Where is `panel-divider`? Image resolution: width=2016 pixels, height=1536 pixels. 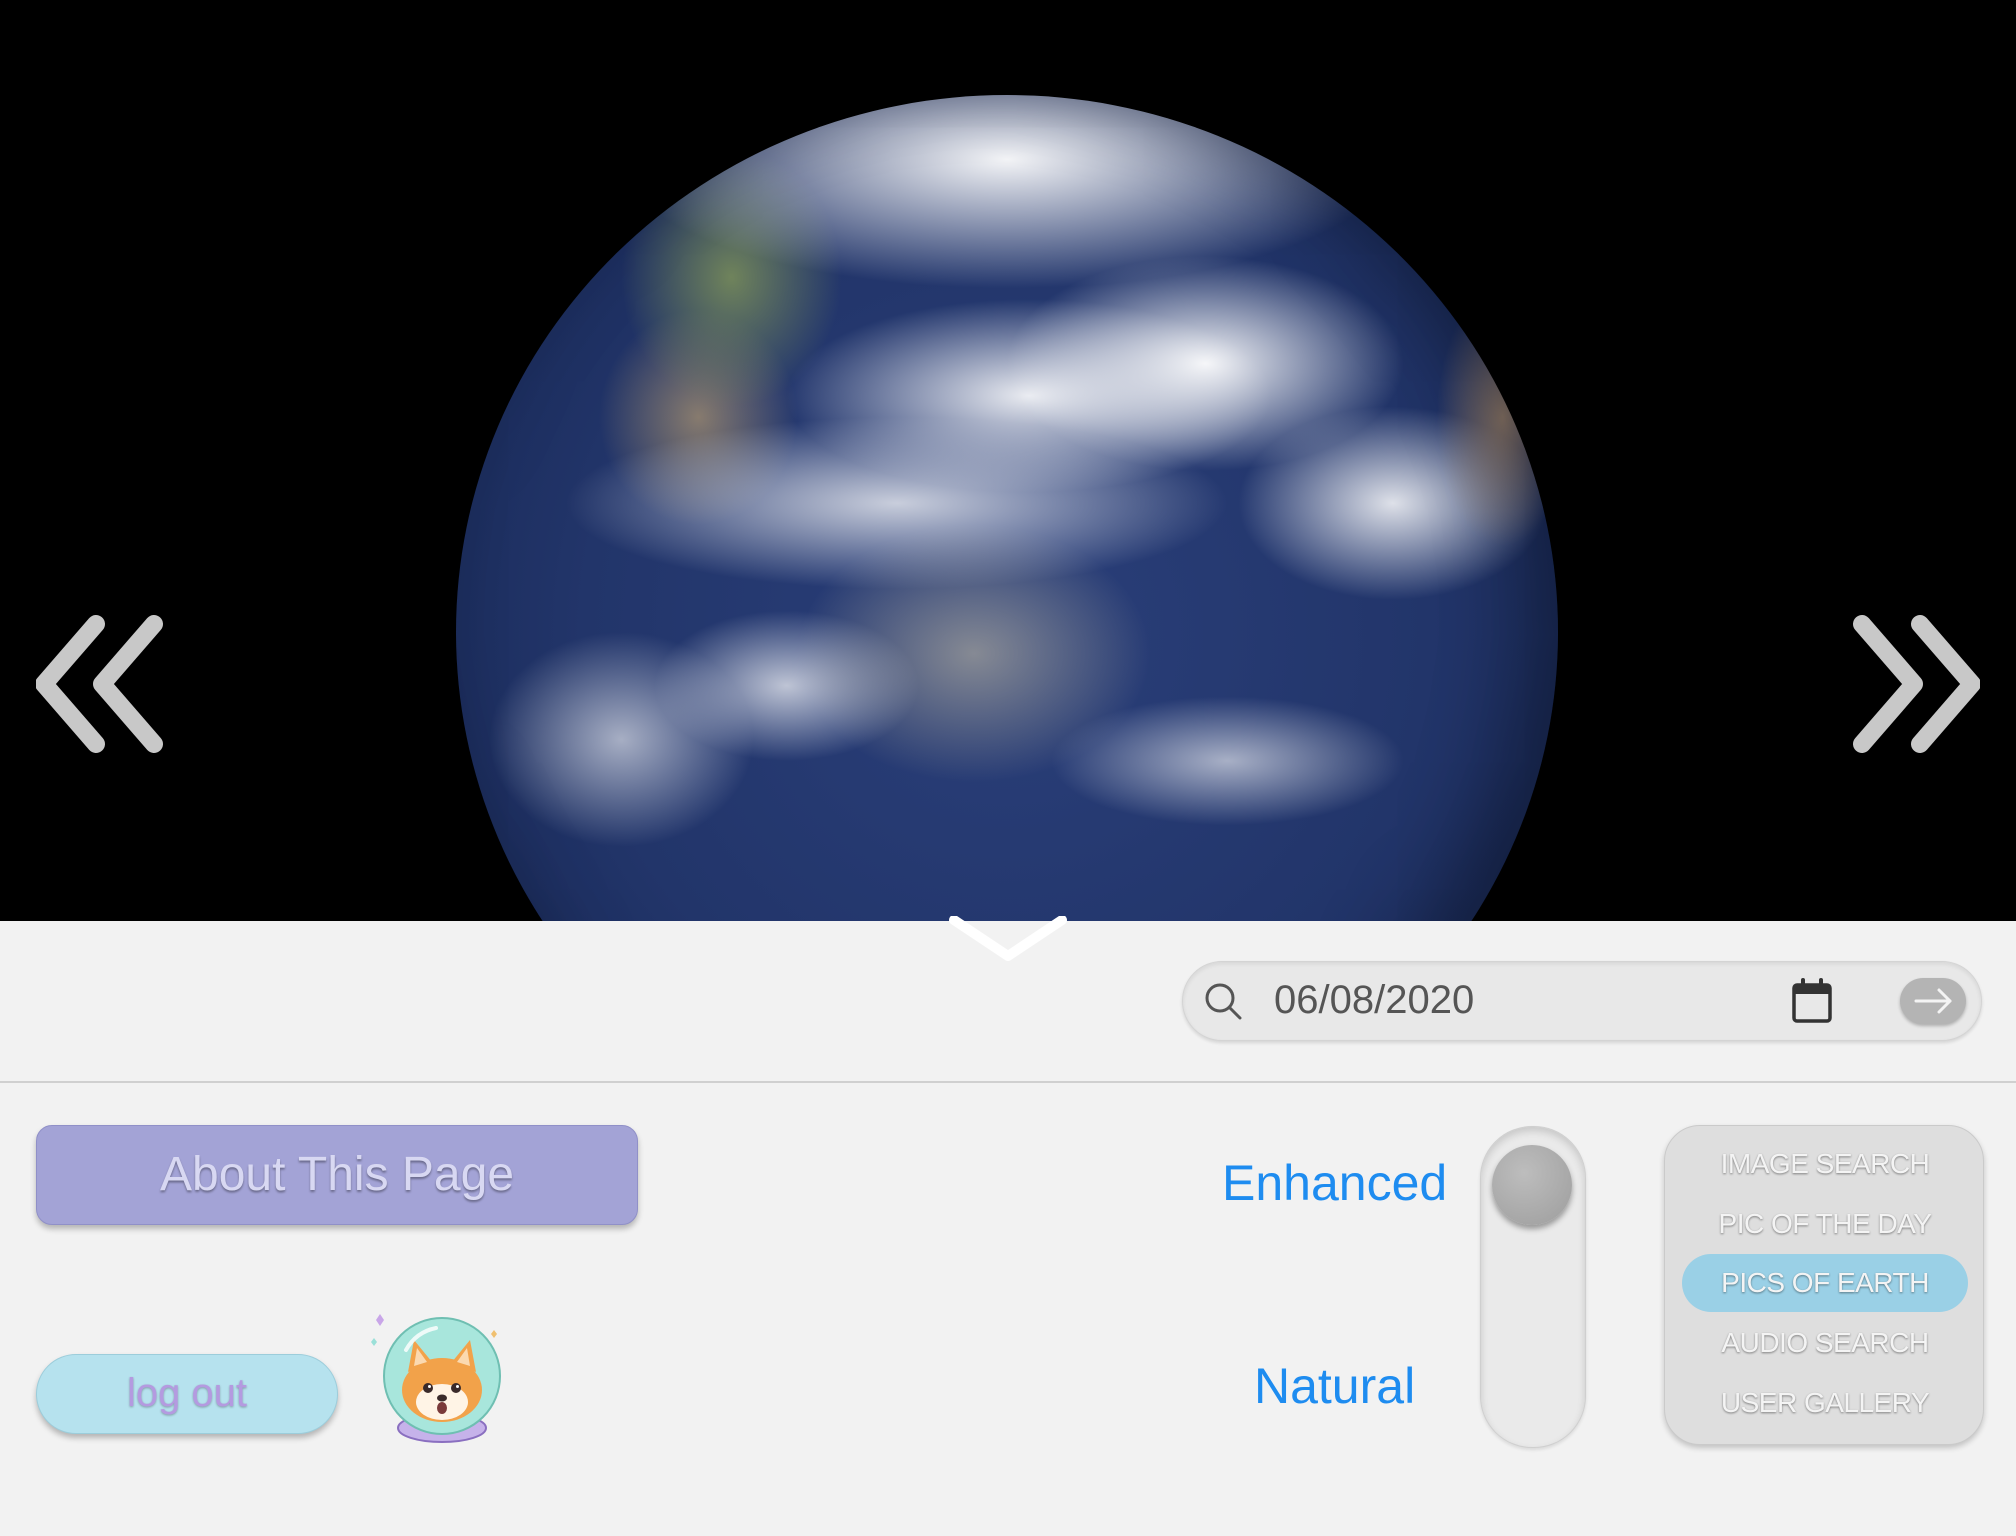
panel-divider is located at coordinates (1008, 1082).